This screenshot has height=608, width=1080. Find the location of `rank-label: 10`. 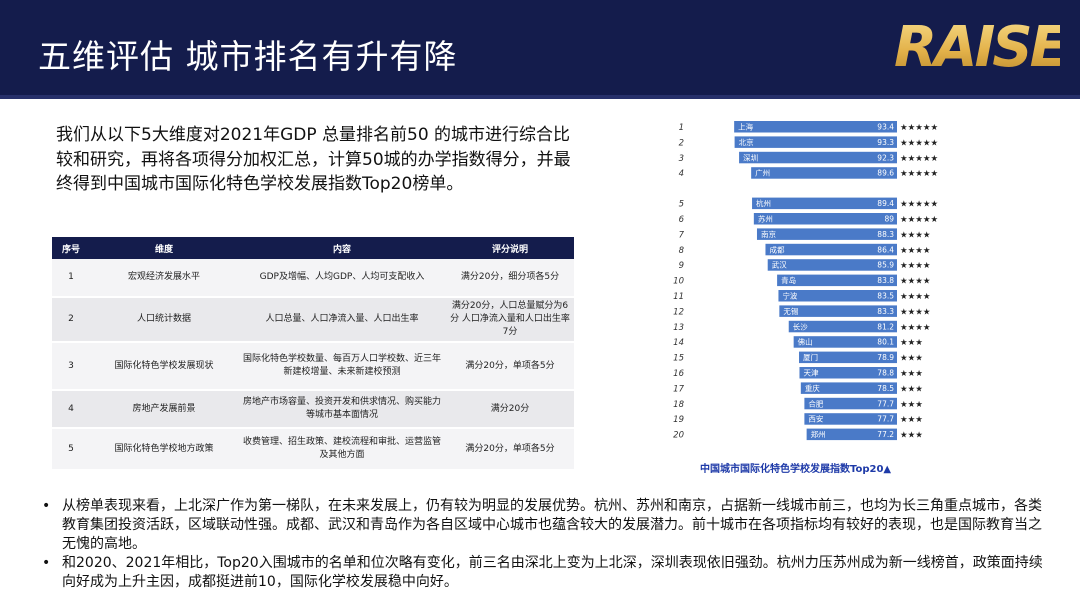

rank-label: 10 is located at coordinates (678, 282).